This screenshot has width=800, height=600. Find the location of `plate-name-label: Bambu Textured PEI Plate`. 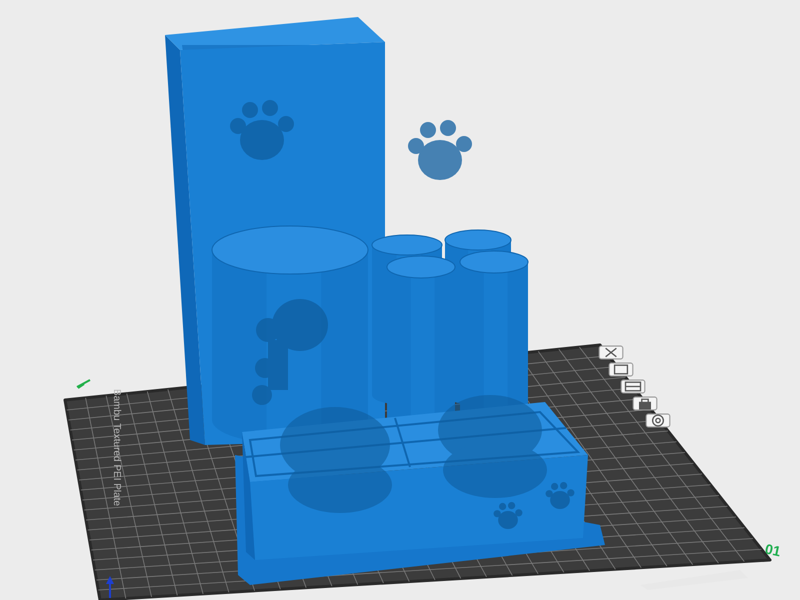

plate-name-label: Bambu Textured PEI Plate is located at coordinates (117, 447).